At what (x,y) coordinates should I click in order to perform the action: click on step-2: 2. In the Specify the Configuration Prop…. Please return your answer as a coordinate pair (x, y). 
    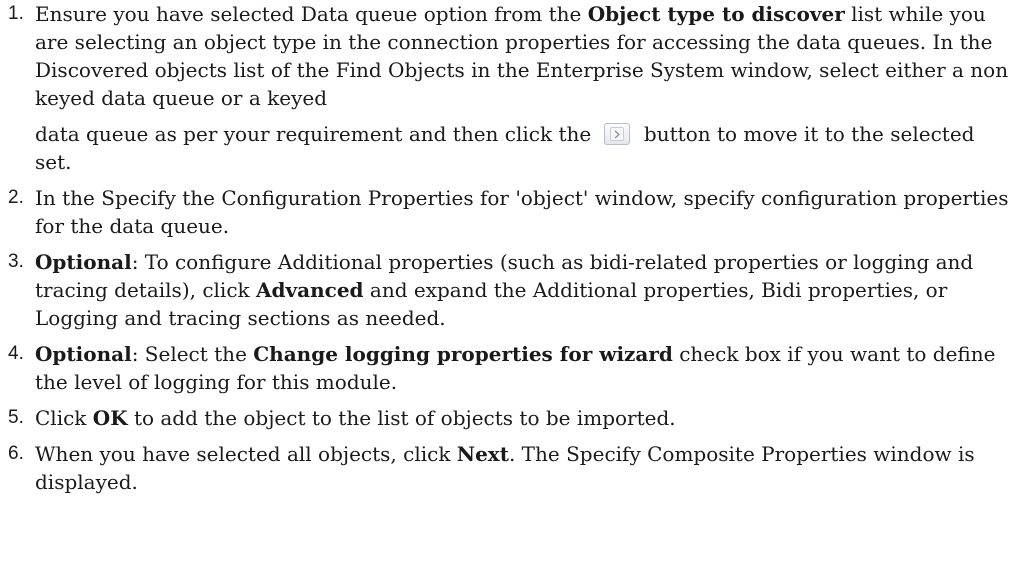
    Looking at the image, I should click on (513, 212).